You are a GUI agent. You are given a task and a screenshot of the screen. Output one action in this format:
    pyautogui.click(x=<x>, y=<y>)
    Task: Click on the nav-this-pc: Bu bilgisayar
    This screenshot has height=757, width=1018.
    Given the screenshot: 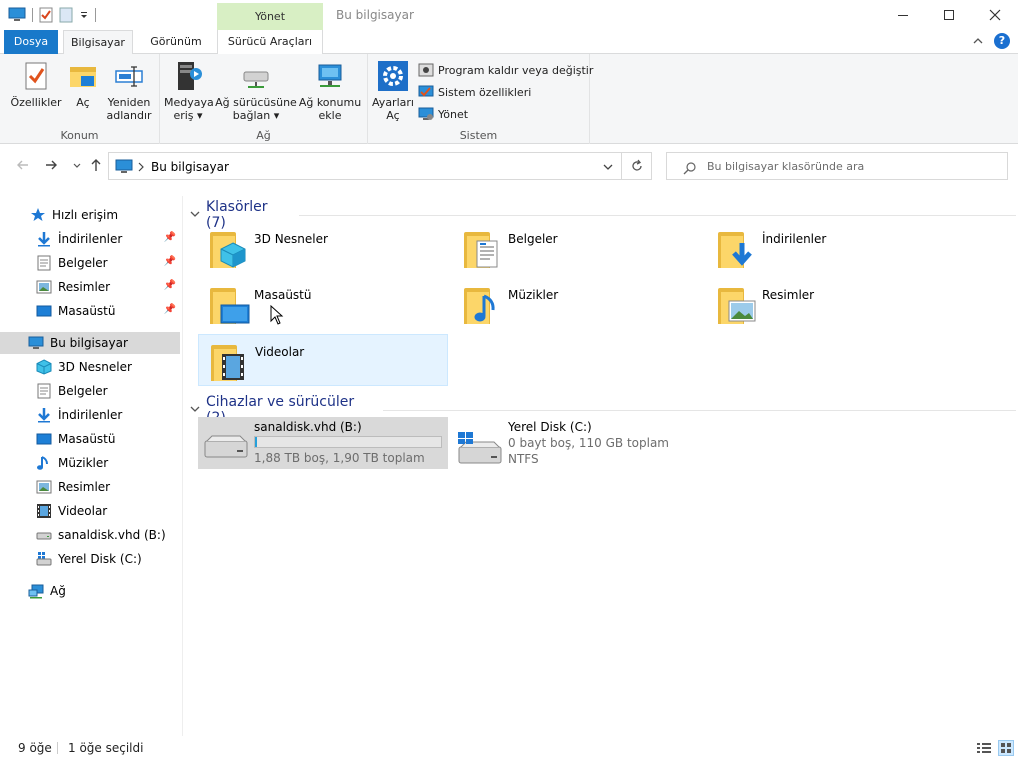 What is the action you would take?
    pyautogui.click(x=90, y=343)
    